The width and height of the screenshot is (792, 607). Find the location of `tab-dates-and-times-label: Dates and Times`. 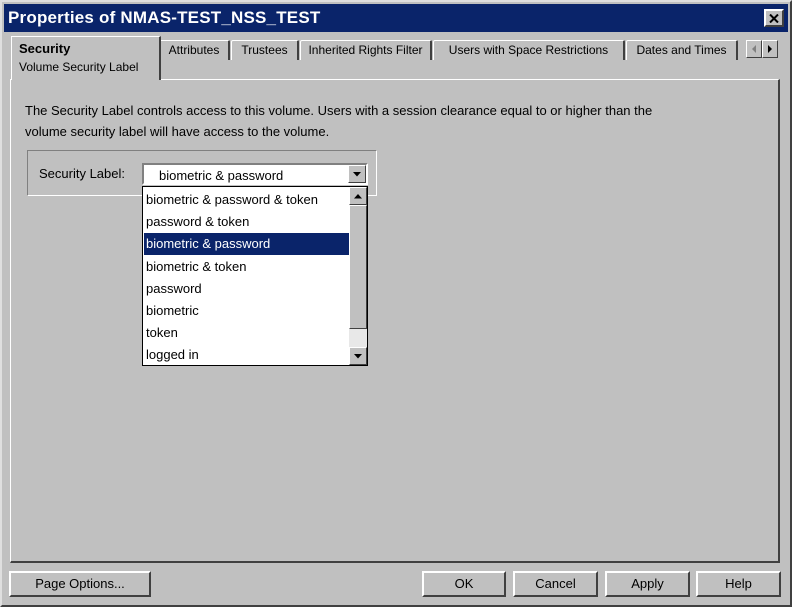

tab-dates-and-times-label: Dates and Times is located at coordinates (681, 50).